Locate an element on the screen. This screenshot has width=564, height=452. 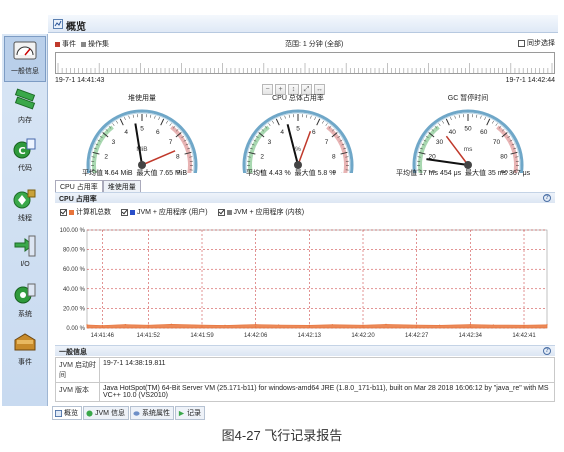
info-key: JVM 版本 is located at coordinates (77, 392).